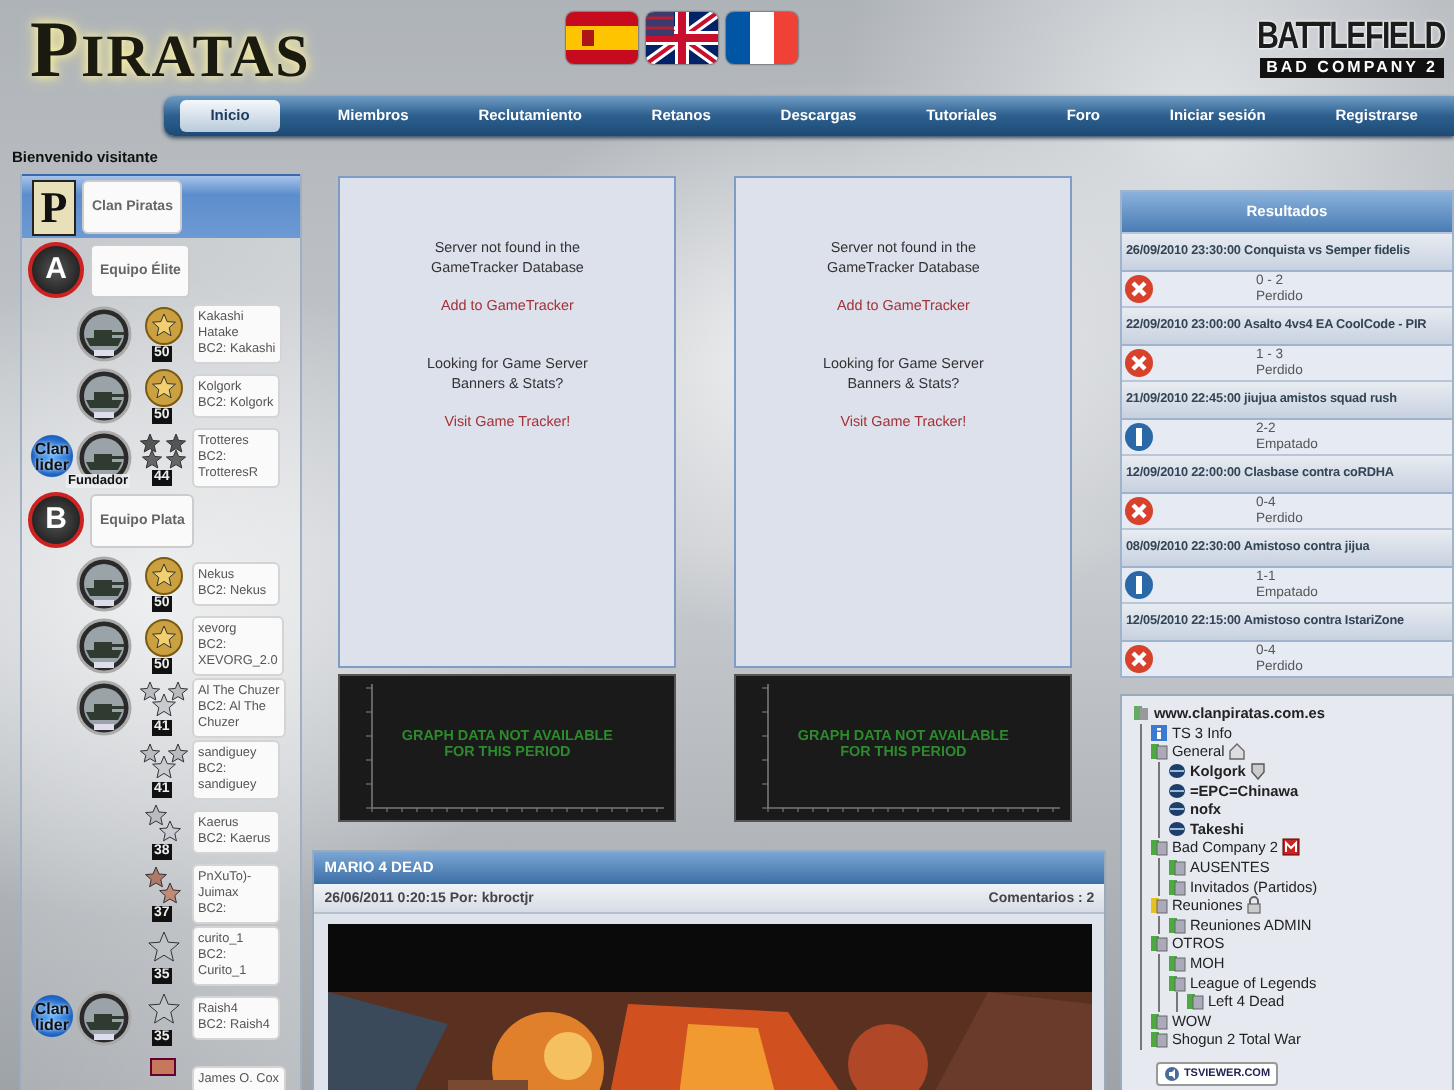  I want to click on team-badge: B, so click(56, 520).